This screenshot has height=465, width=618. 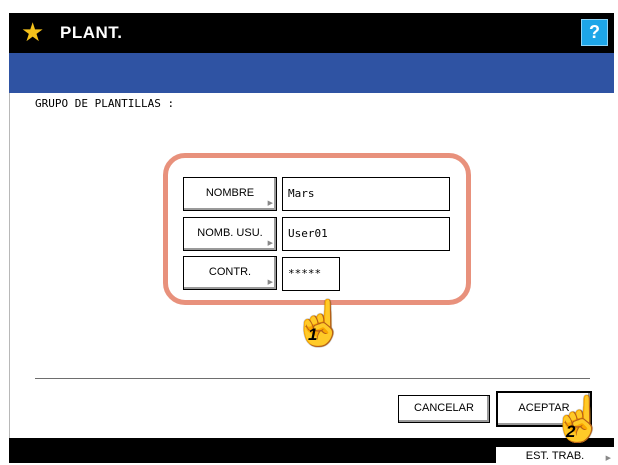 What do you see at coordinates (311, 33) in the screenshot?
I see `title-bar: ★ PLANT. ?` at bounding box center [311, 33].